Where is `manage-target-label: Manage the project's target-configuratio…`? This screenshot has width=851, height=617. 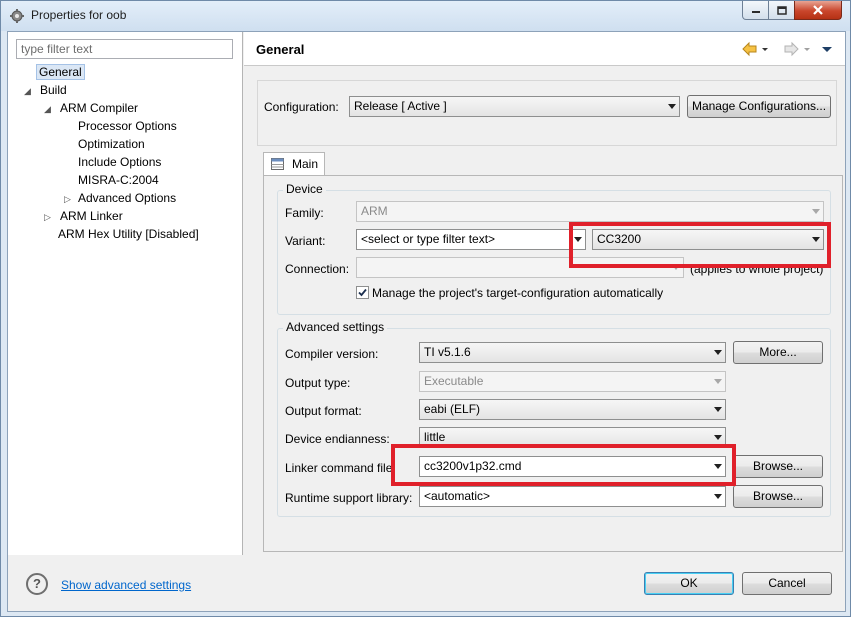
manage-target-label: Manage the project's target-configuratio… is located at coordinates (517, 293).